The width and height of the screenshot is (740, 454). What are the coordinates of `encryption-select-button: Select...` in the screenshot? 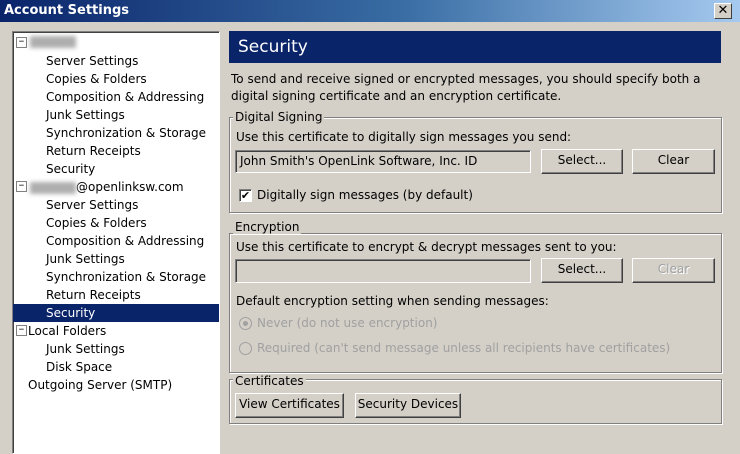 It's located at (582, 270).